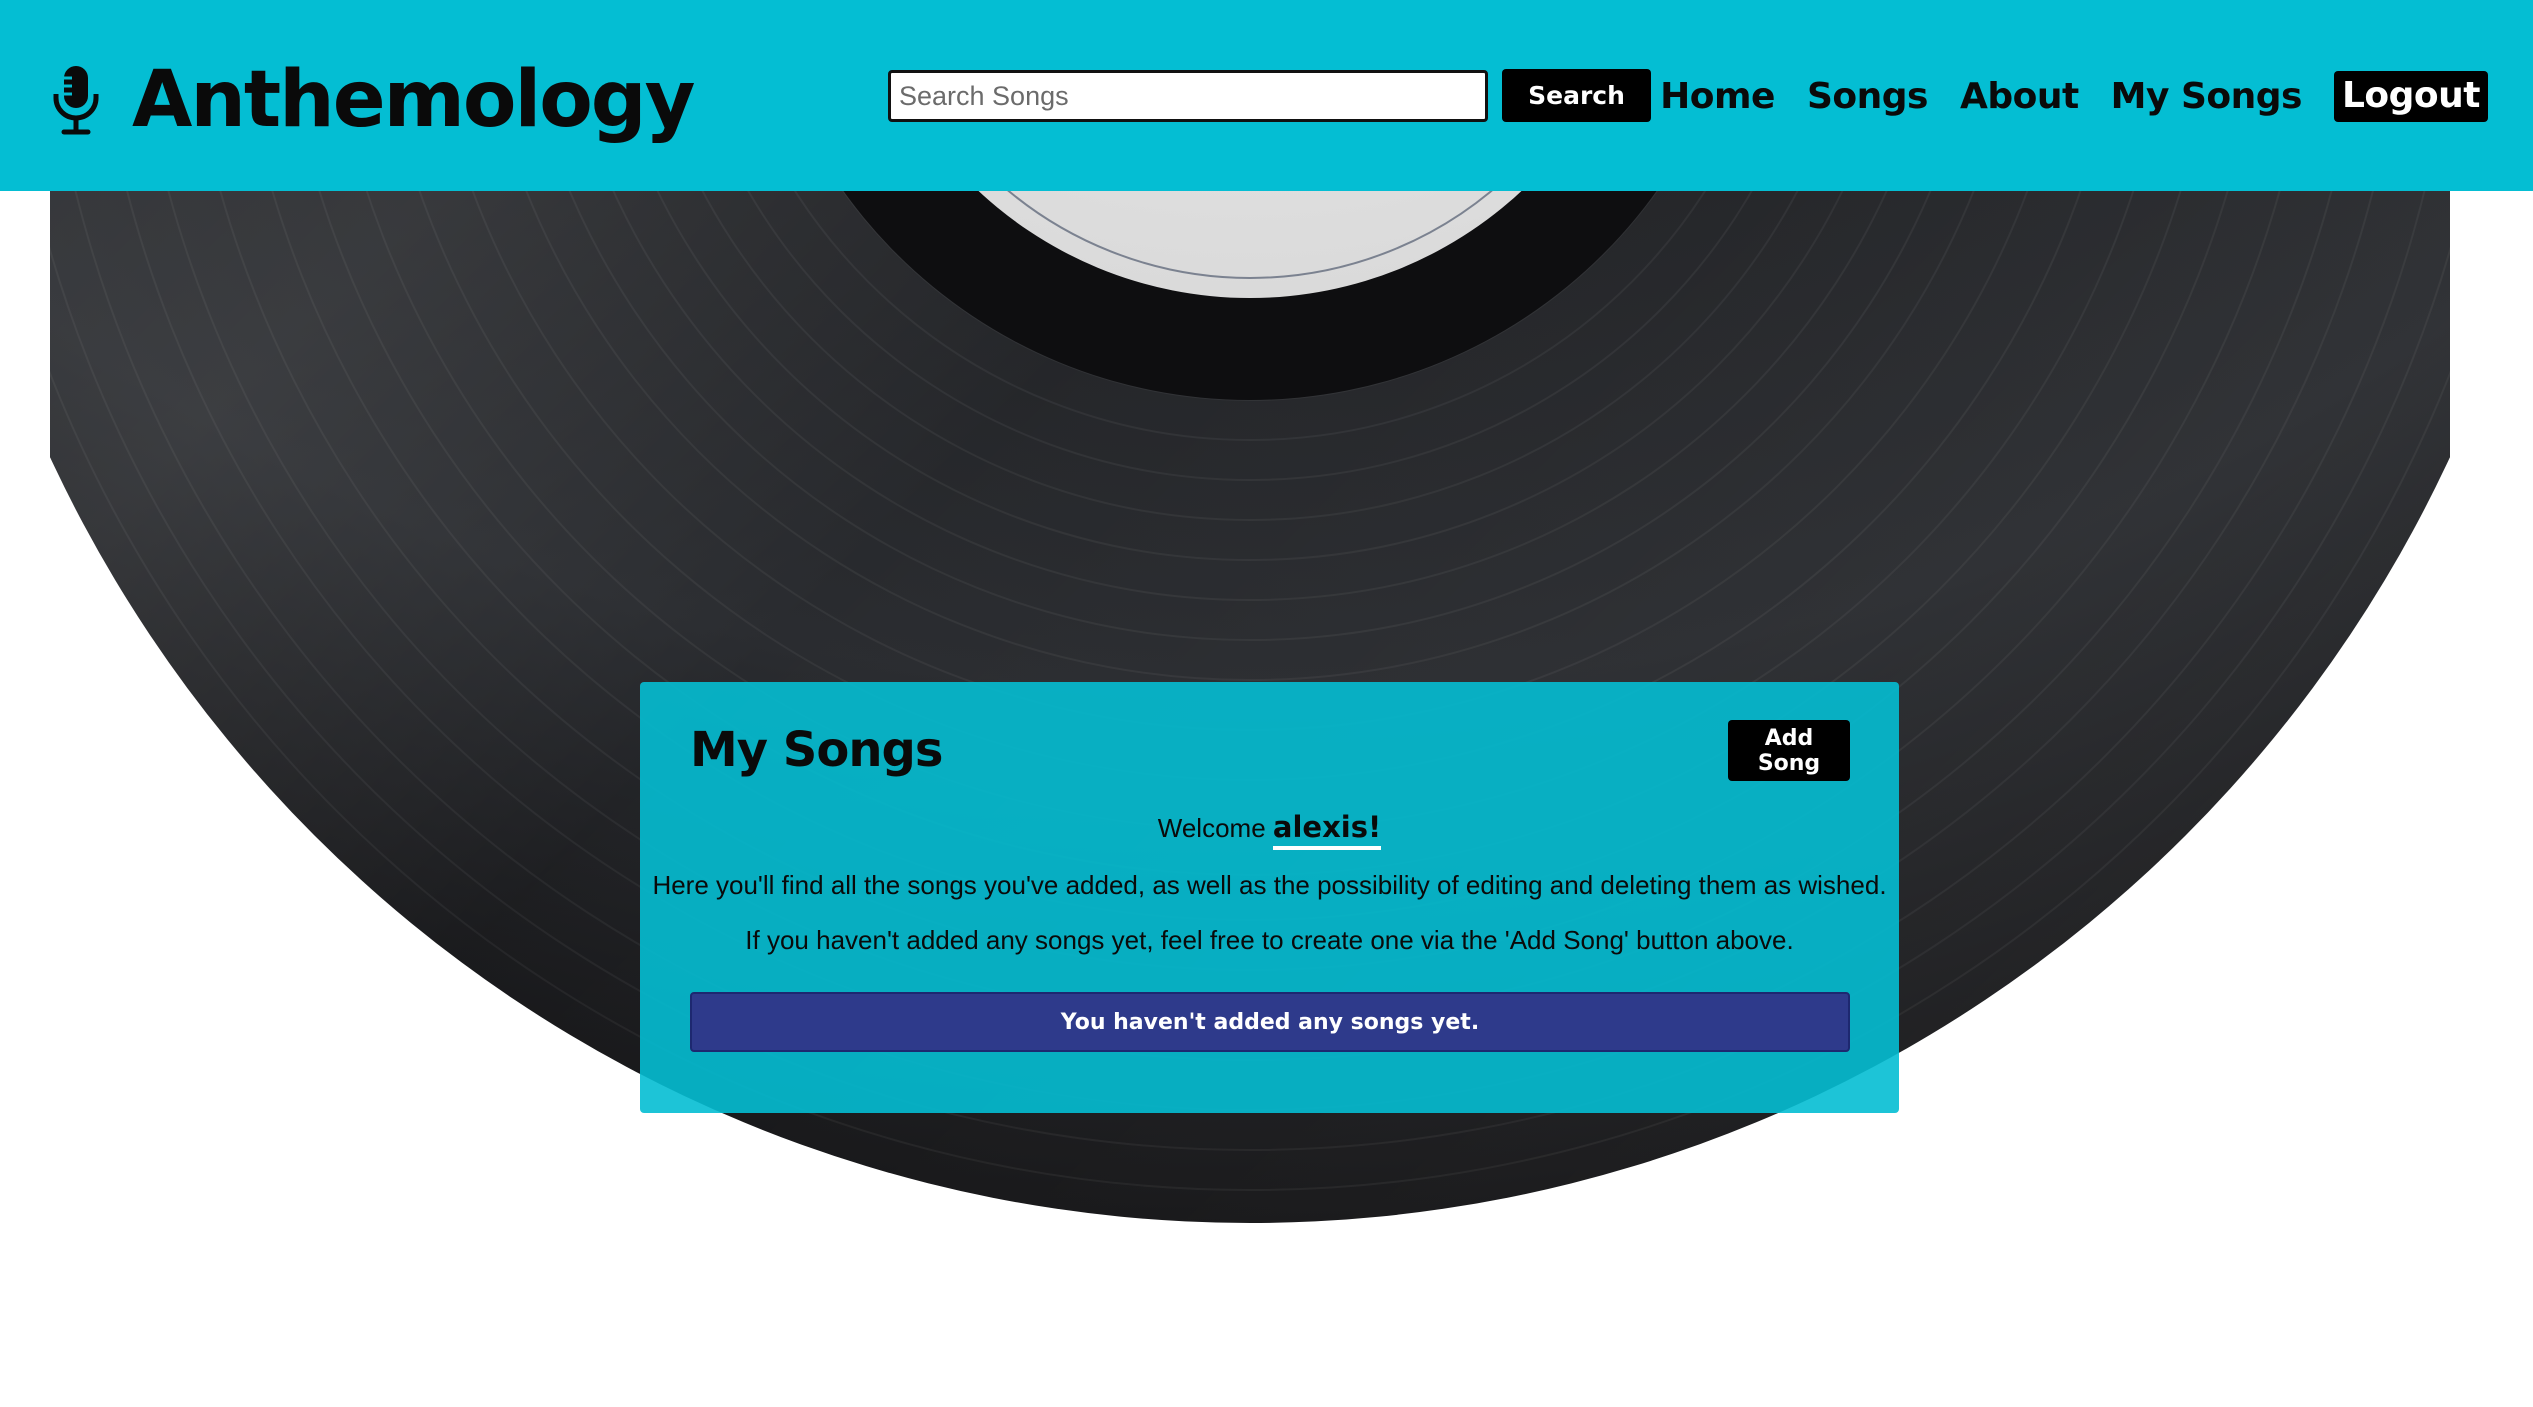 The width and height of the screenshot is (2533, 1407). What do you see at coordinates (1269, 830) in the screenshot?
I see `welcome-message: Welcome alexis!` at bounding box center [1269, 830].